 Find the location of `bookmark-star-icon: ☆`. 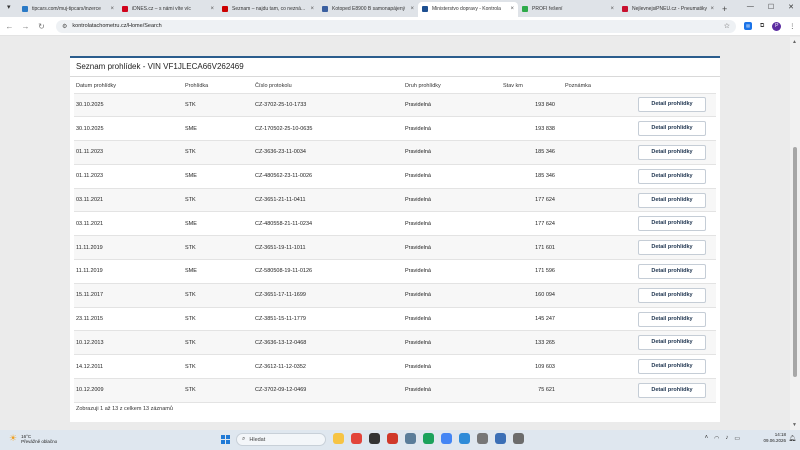

bookmark-star-icon: ☆ is located at coordinates (727, 26).